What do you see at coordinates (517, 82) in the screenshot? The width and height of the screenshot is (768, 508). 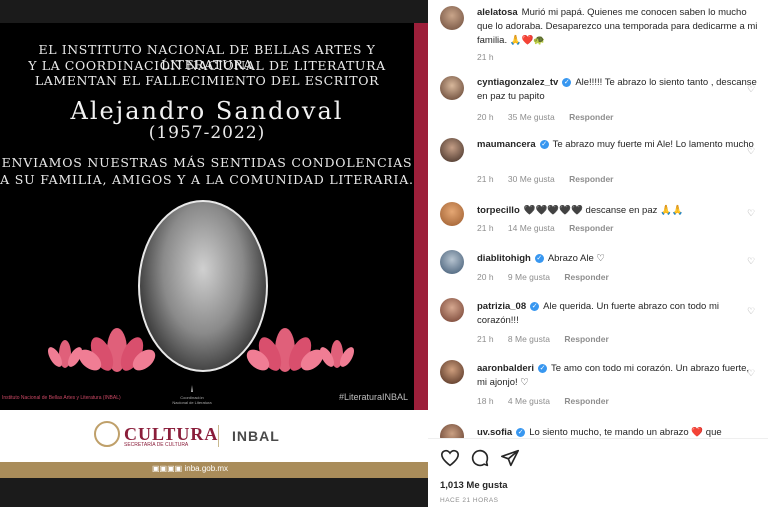 I see `comment-username: cyntiagonzalez_tv` at bounding box center [517, 82].